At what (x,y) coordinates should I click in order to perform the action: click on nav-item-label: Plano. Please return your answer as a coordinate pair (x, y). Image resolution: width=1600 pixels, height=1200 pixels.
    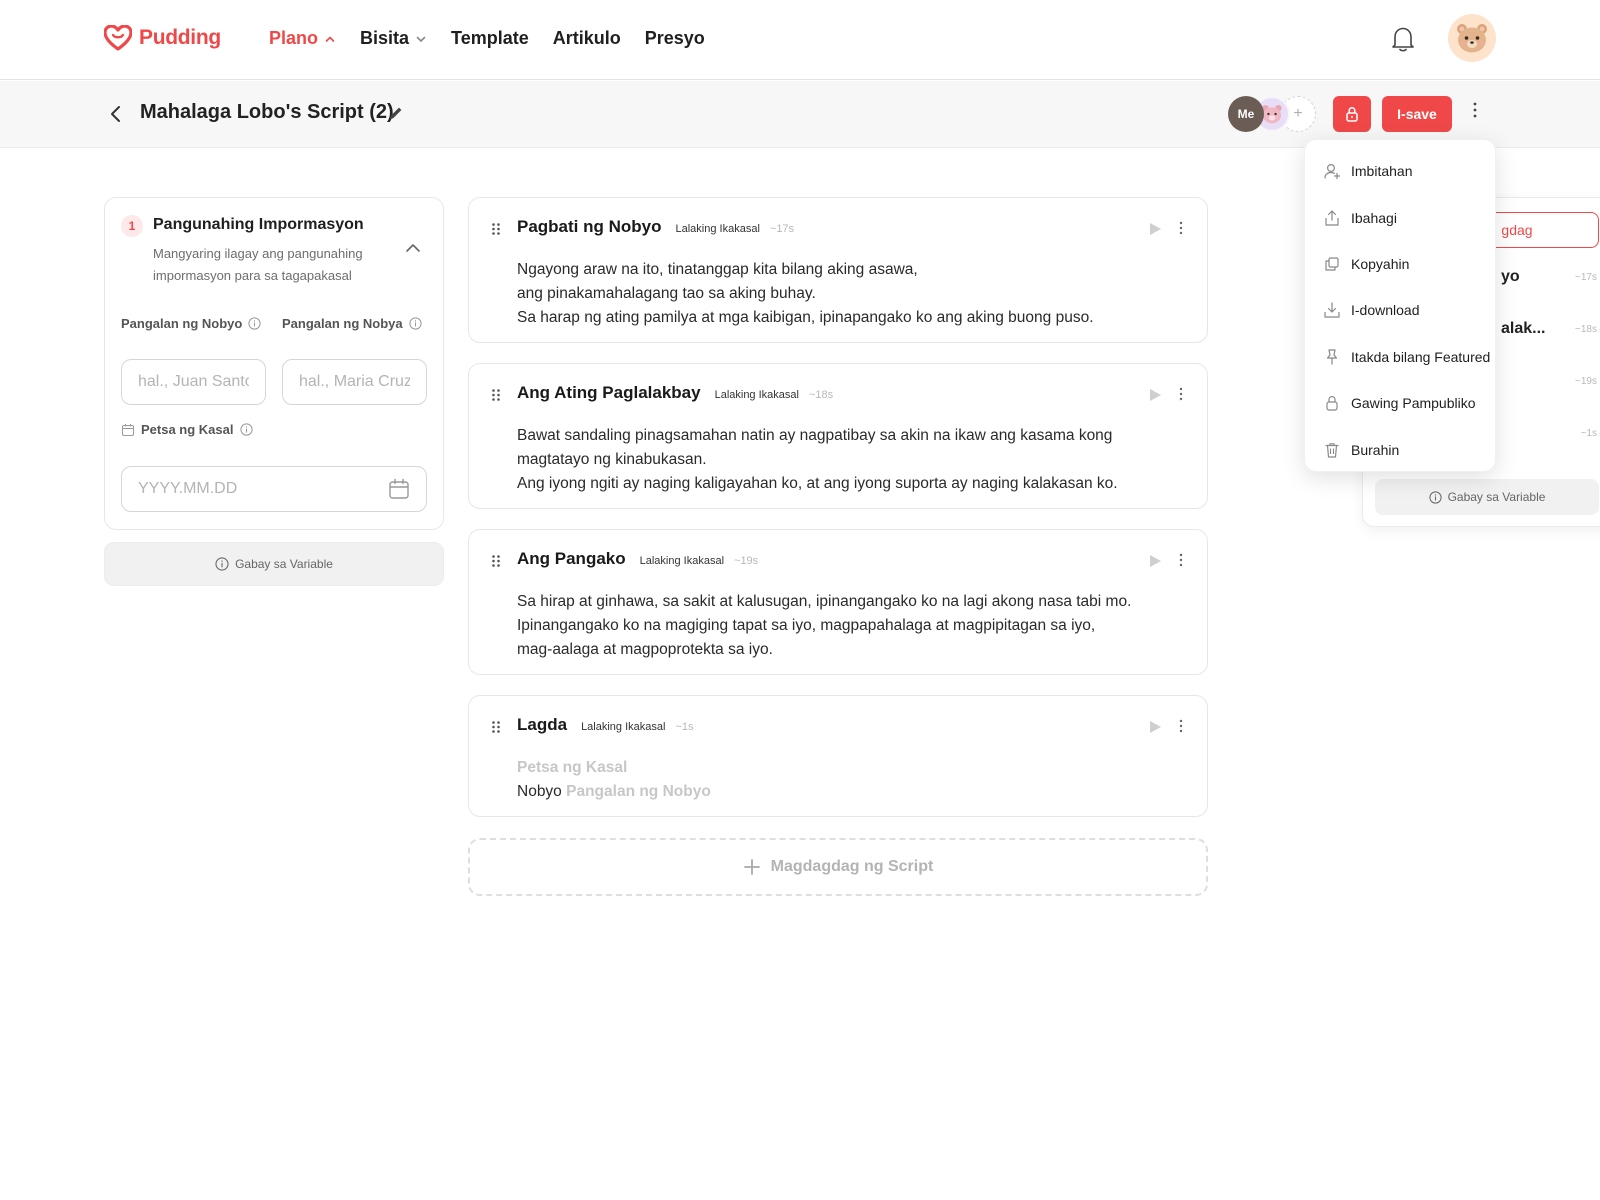
    Looking at the image, I should click on (294, 38).